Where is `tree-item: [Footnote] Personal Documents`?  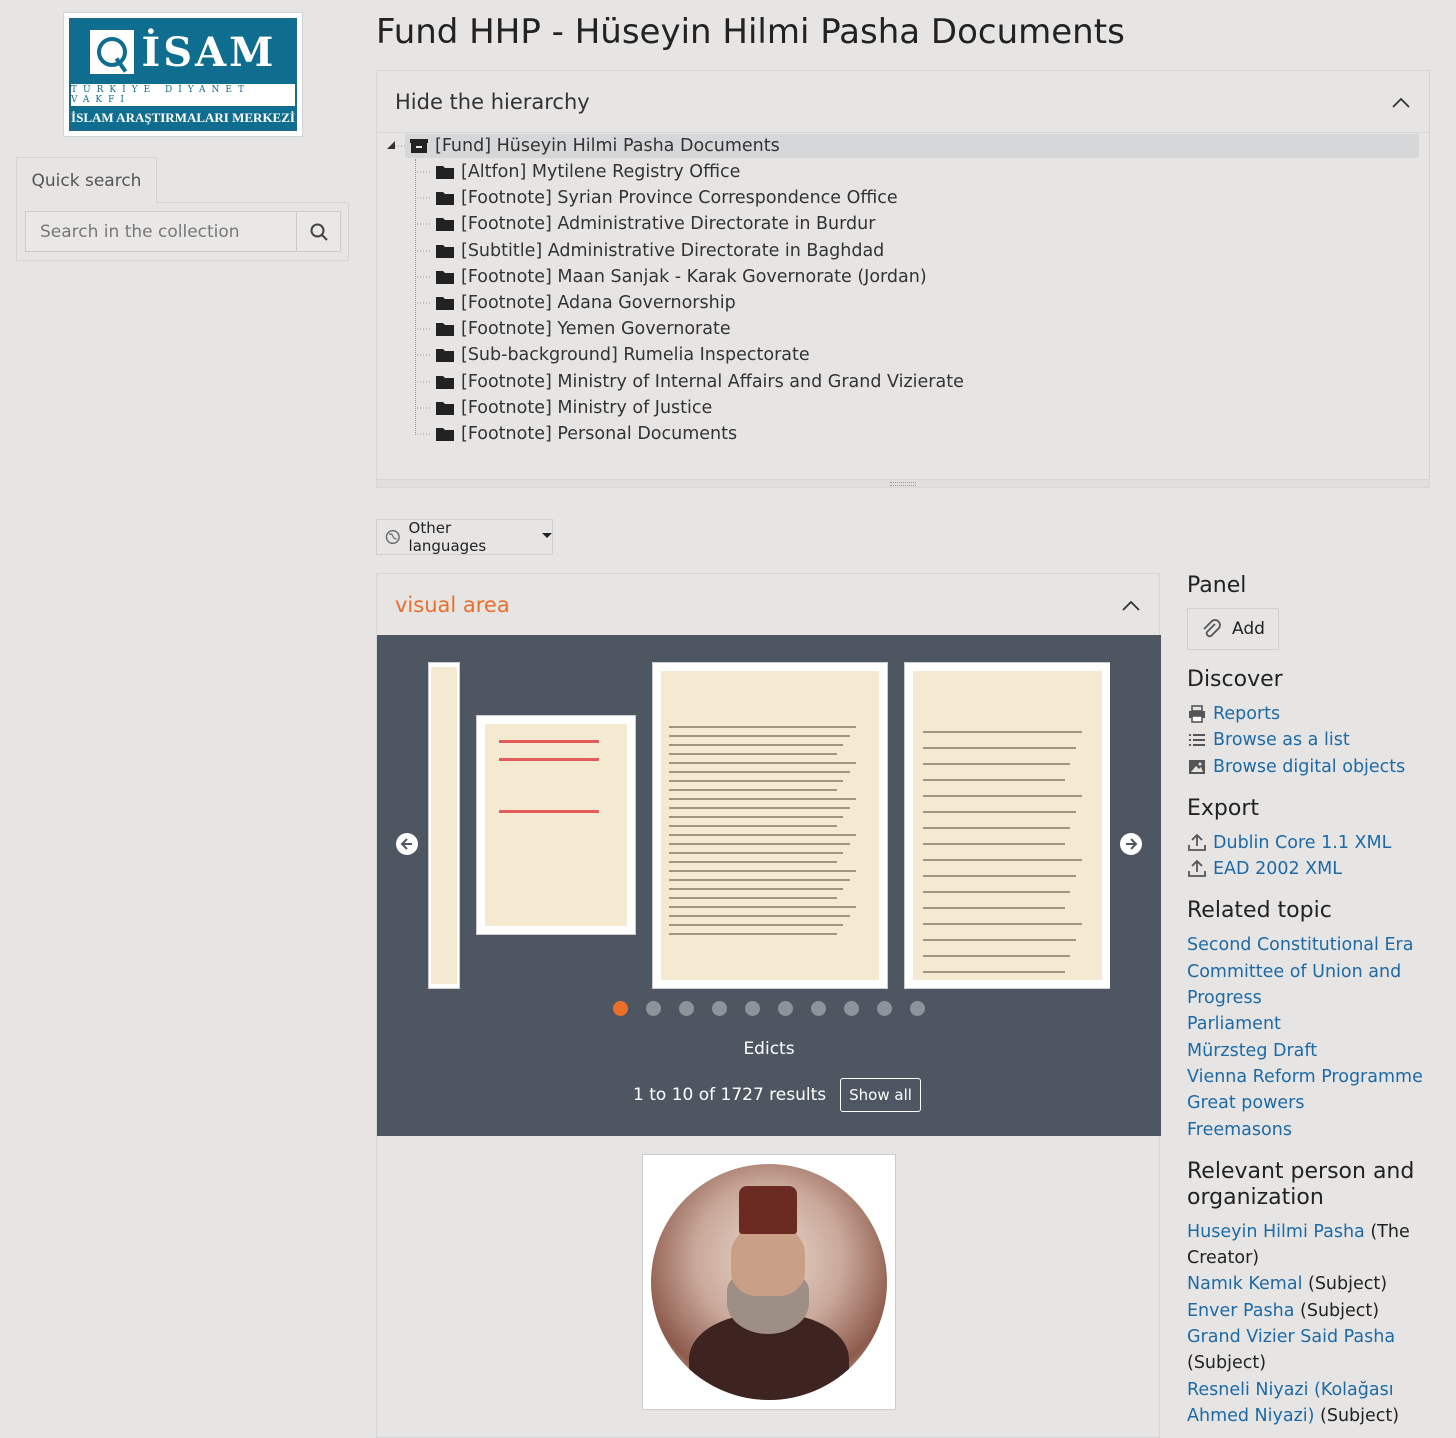 tree-item: [Footnote] Personal Documents is located at coordinates (577, 434).